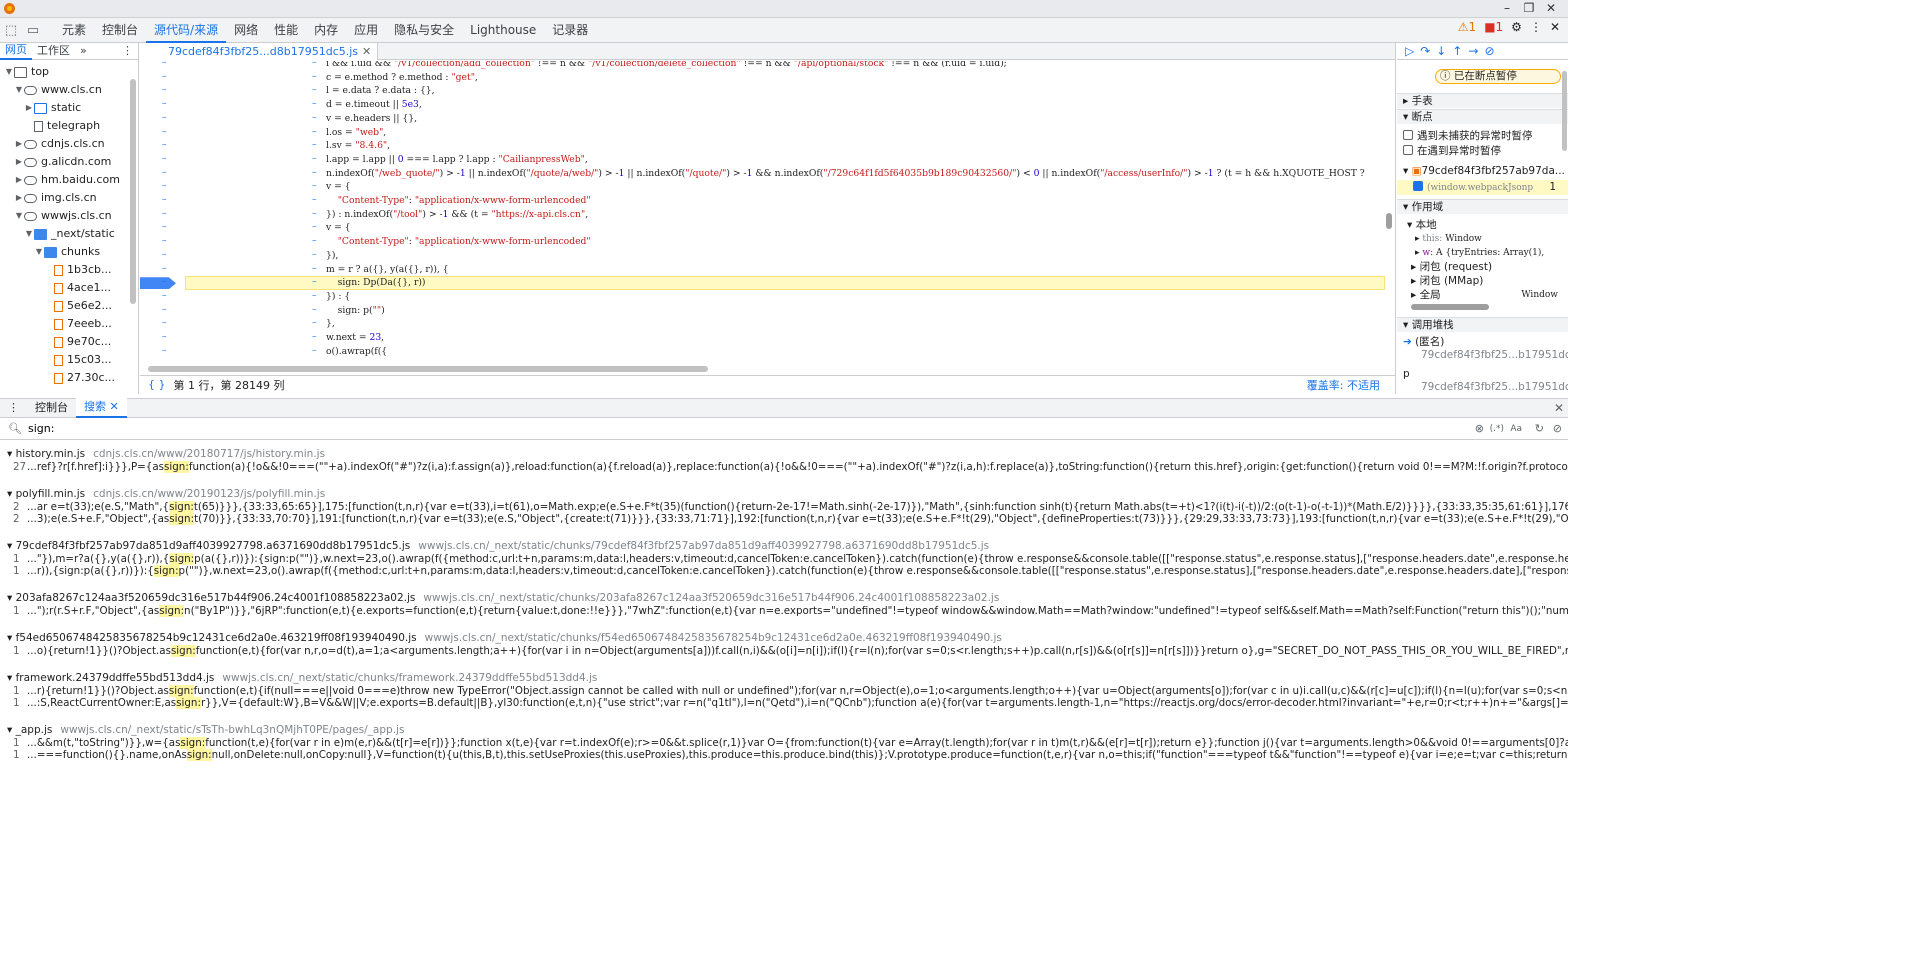 This screenshot has width=1913, height=977. I want to click on code-line: – – sign: p(""), so click(763, 311).